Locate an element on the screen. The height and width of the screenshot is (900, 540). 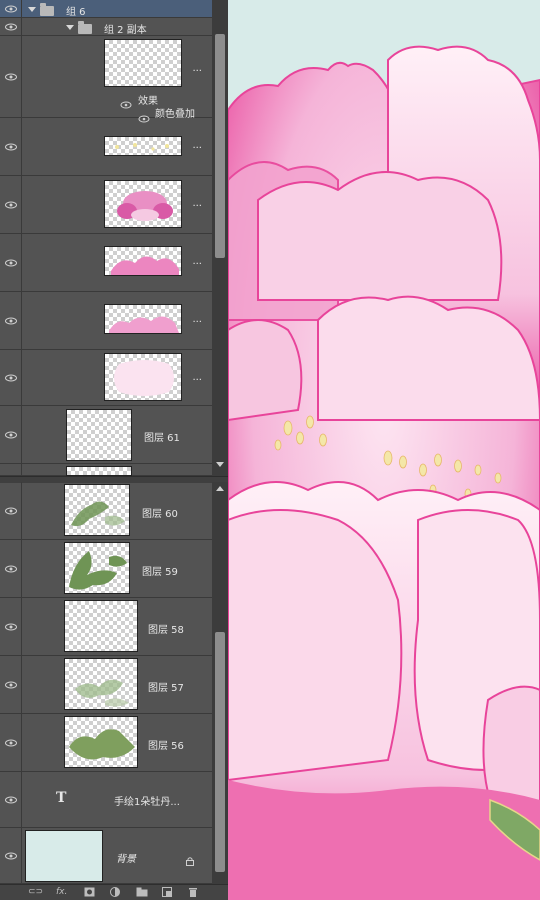
layer-row-56: 图层 56 is located at coordinates (106, 743).